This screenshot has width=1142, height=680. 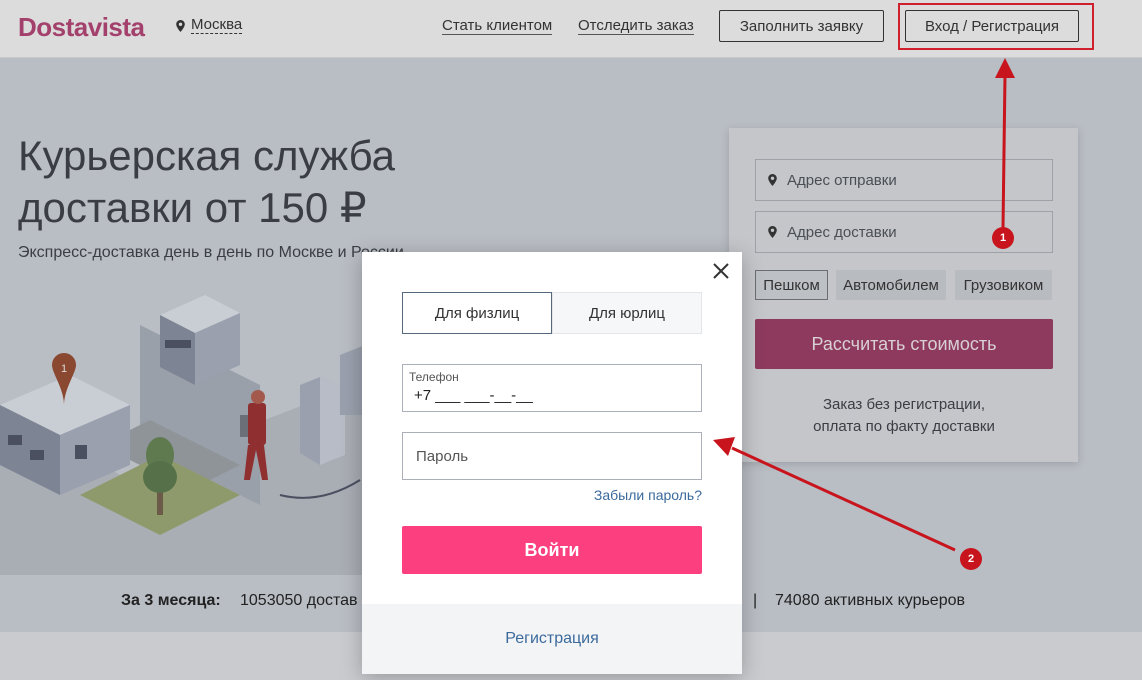 What do you see at coordinates (721, 271) in the screenshot?
I see `close-icon` at bounding box center [721, 271].